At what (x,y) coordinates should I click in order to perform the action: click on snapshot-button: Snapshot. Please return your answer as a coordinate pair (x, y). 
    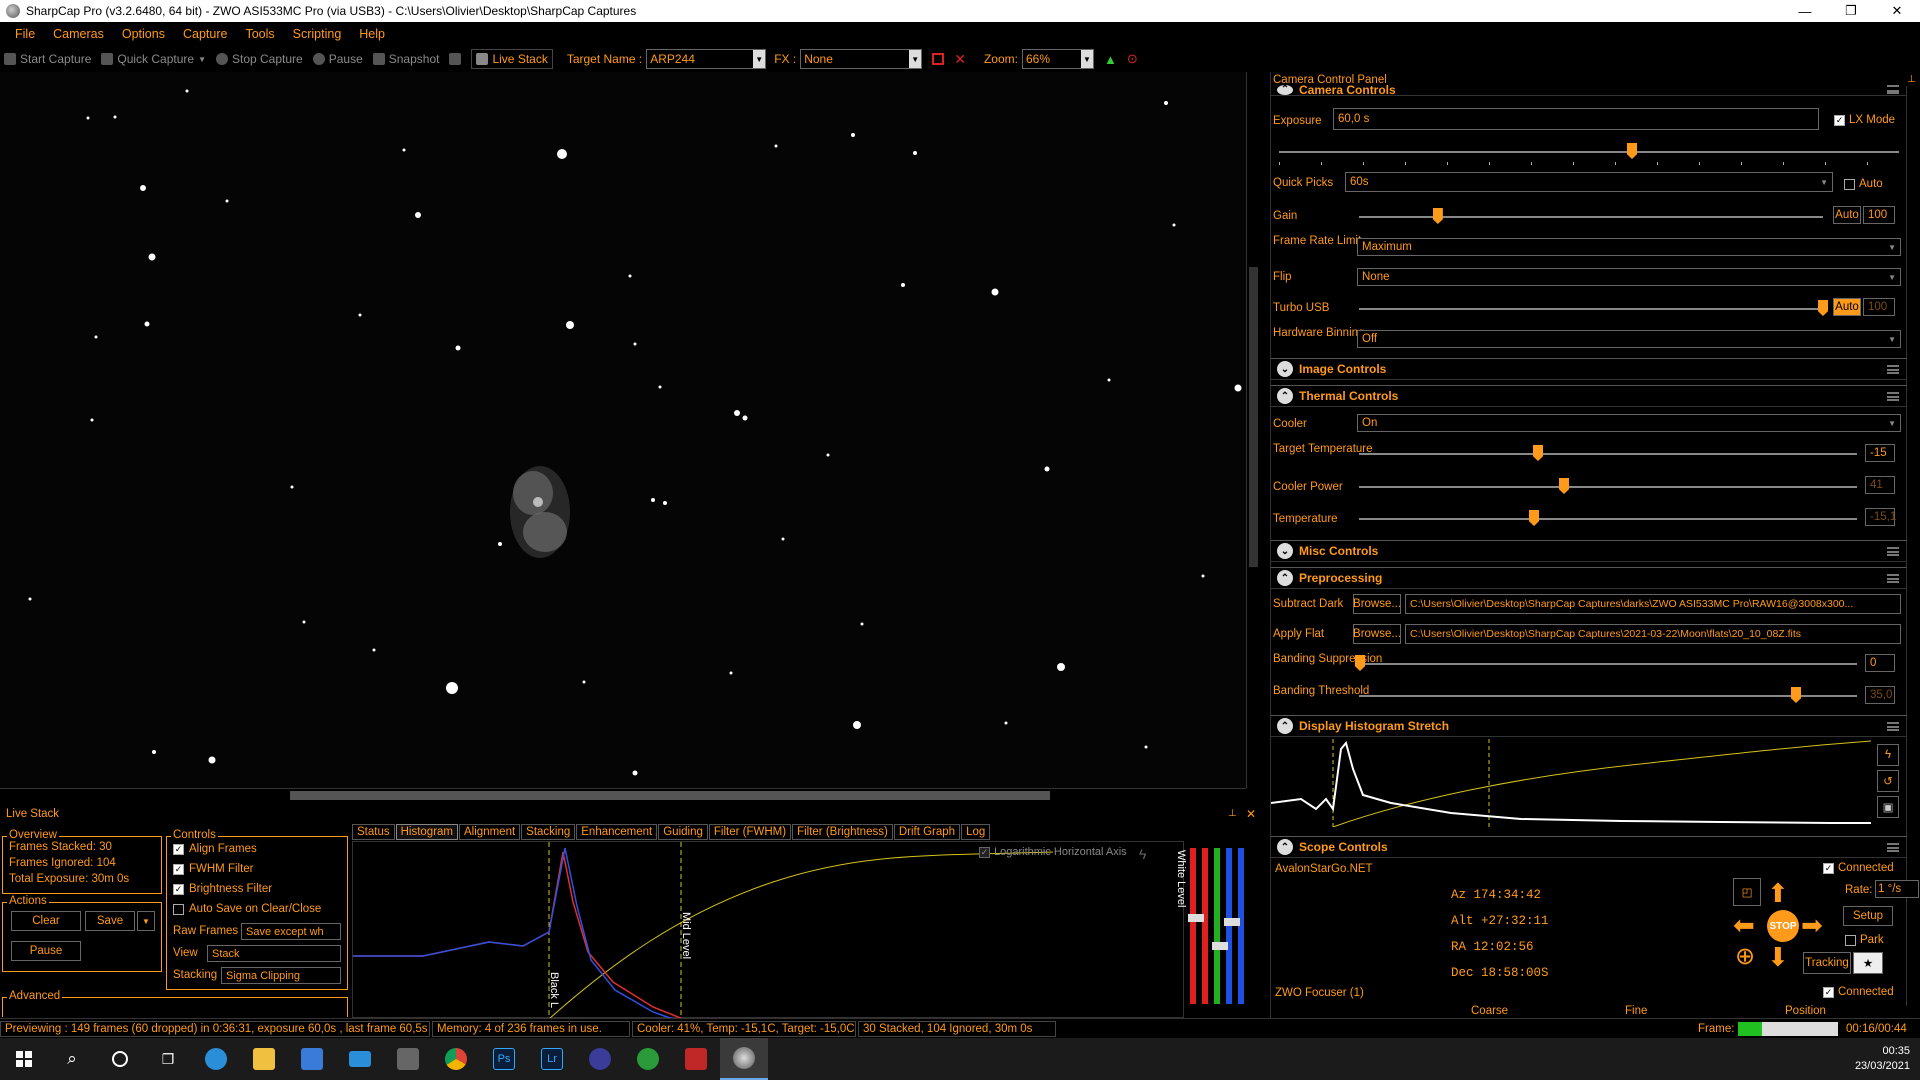
    Looking at the image, I should click on (405, 59).